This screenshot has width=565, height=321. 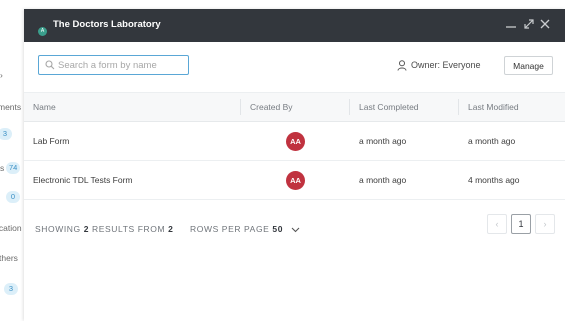 I want to click on expand-icon, so click(x=529, y=24).